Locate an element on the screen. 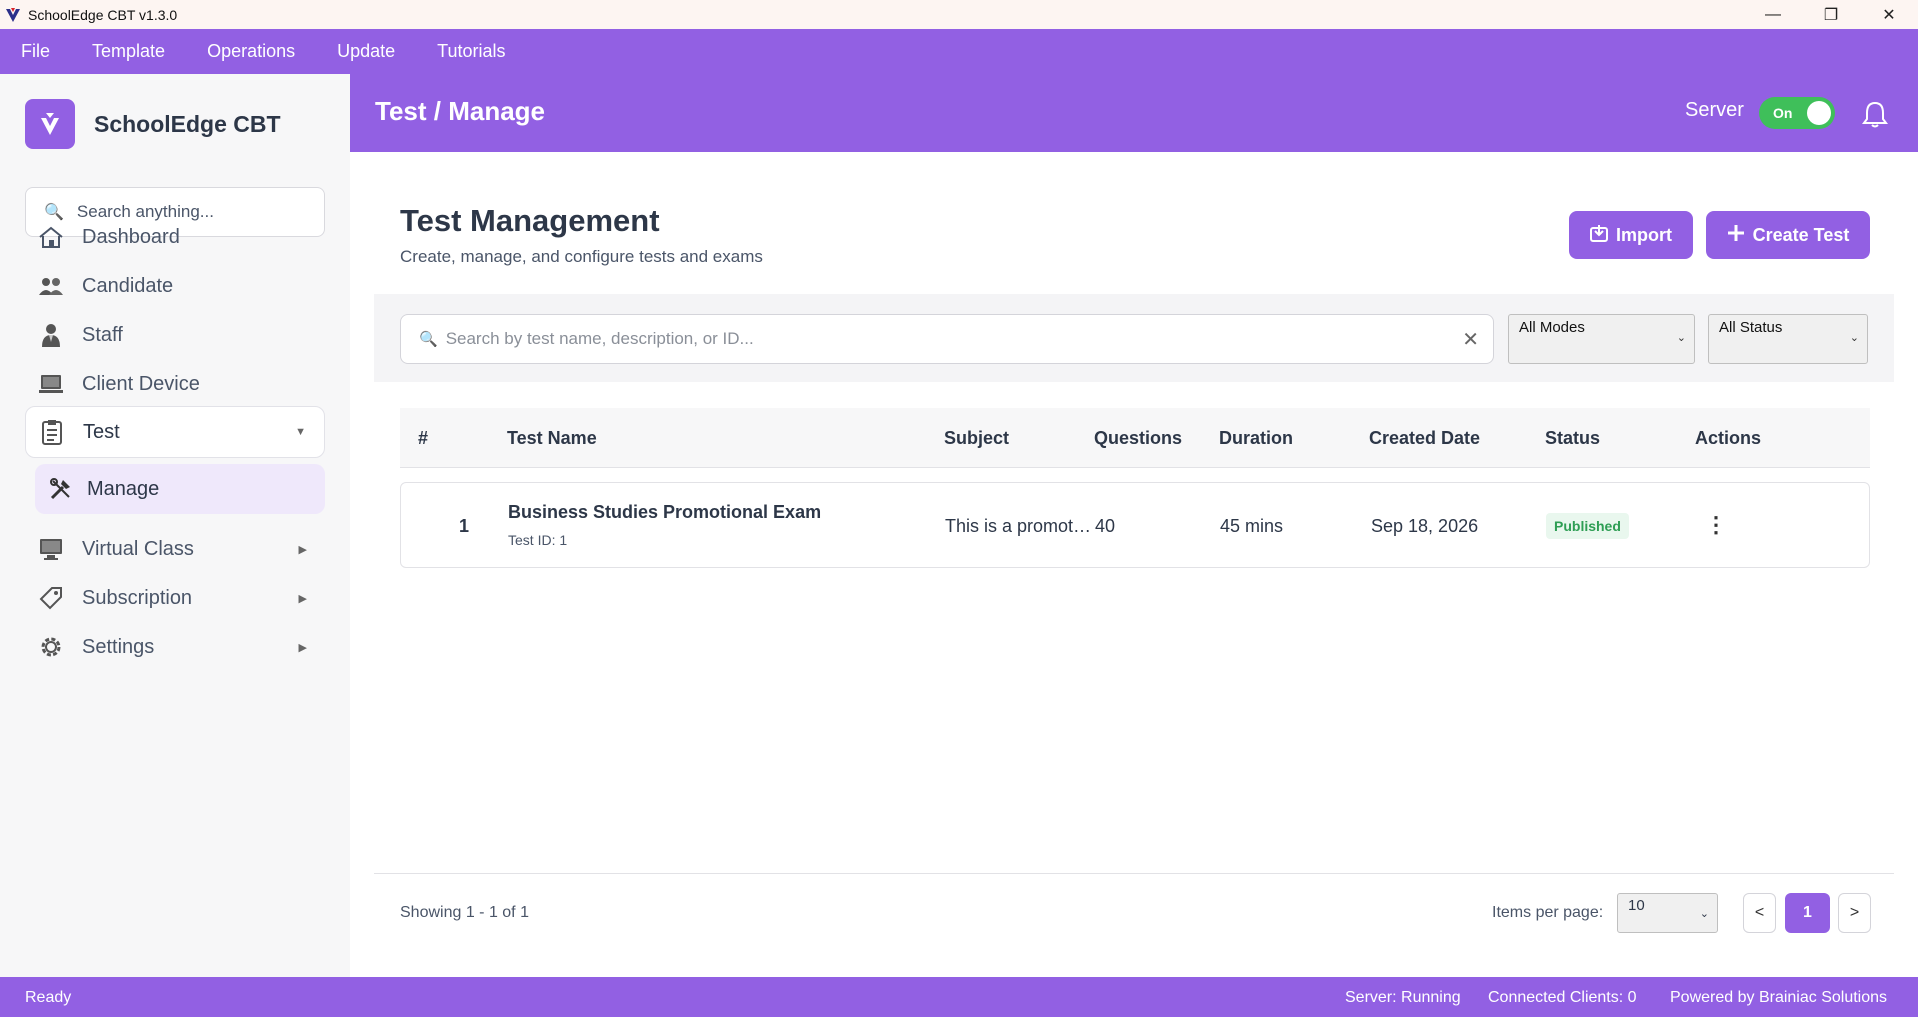 This screenshot has width=1918, height=1017. status-select: All Status ⌄ is located at coordinates (1788, 339).